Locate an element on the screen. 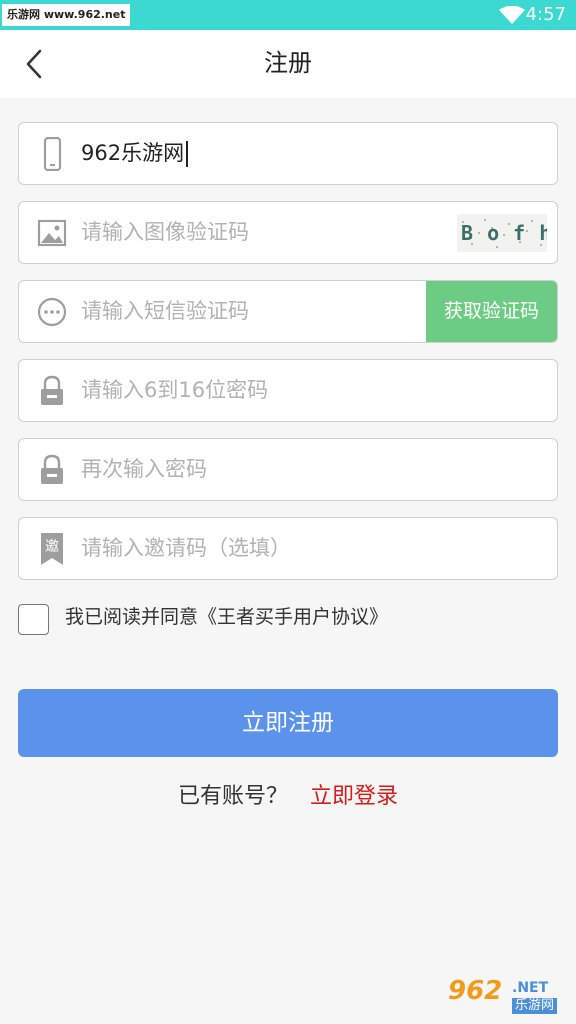 This screenshot has height=1024, width=576. watermark-label: 乐游网 www.962.net is located at coordinates (66, 15).